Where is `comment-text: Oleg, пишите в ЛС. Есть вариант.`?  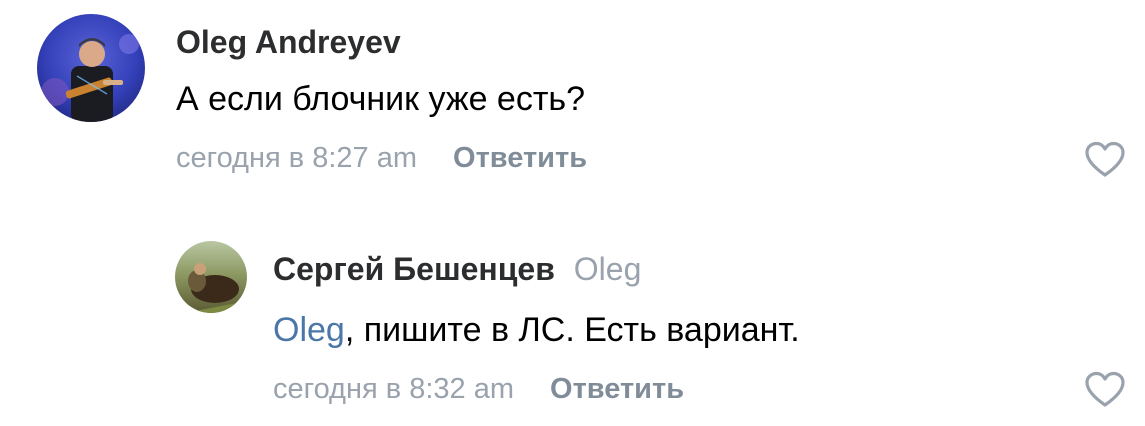
comment-text: Oleg, пишите в ЛС. Есть вариант. is located at coordinates (536, 330).